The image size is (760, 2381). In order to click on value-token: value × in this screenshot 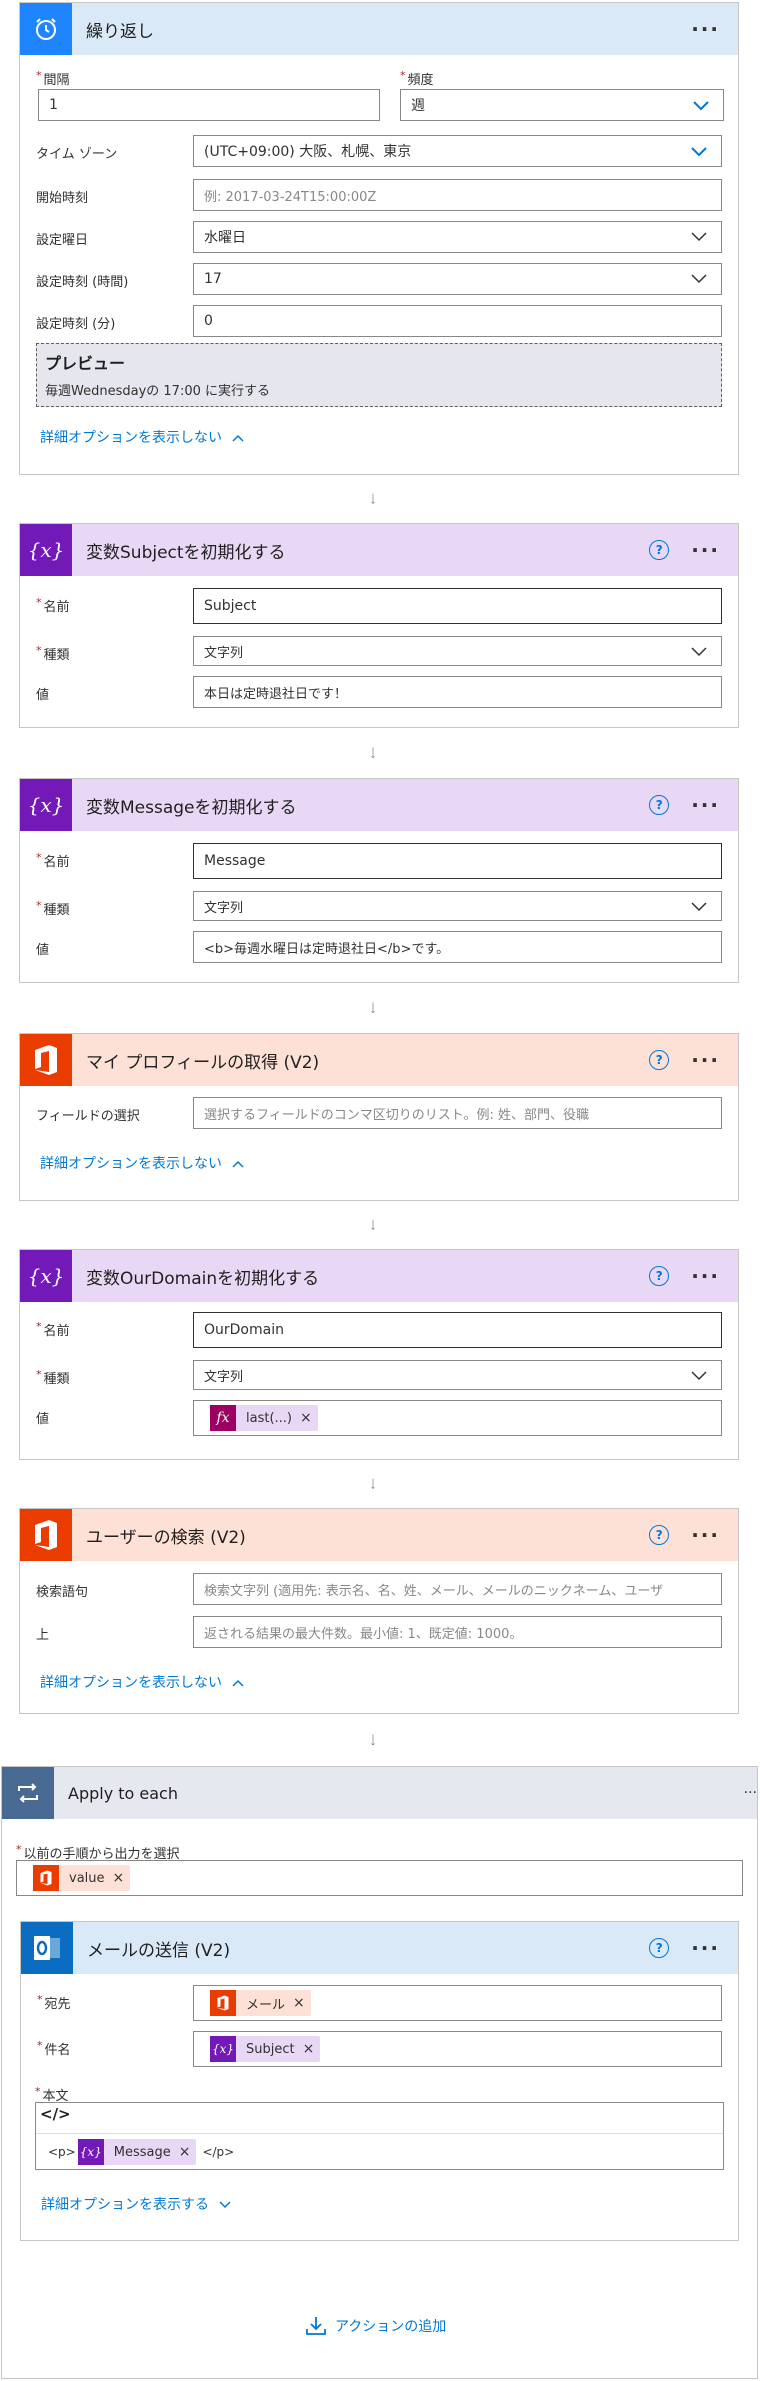, I will do `click(82, 1878)`.